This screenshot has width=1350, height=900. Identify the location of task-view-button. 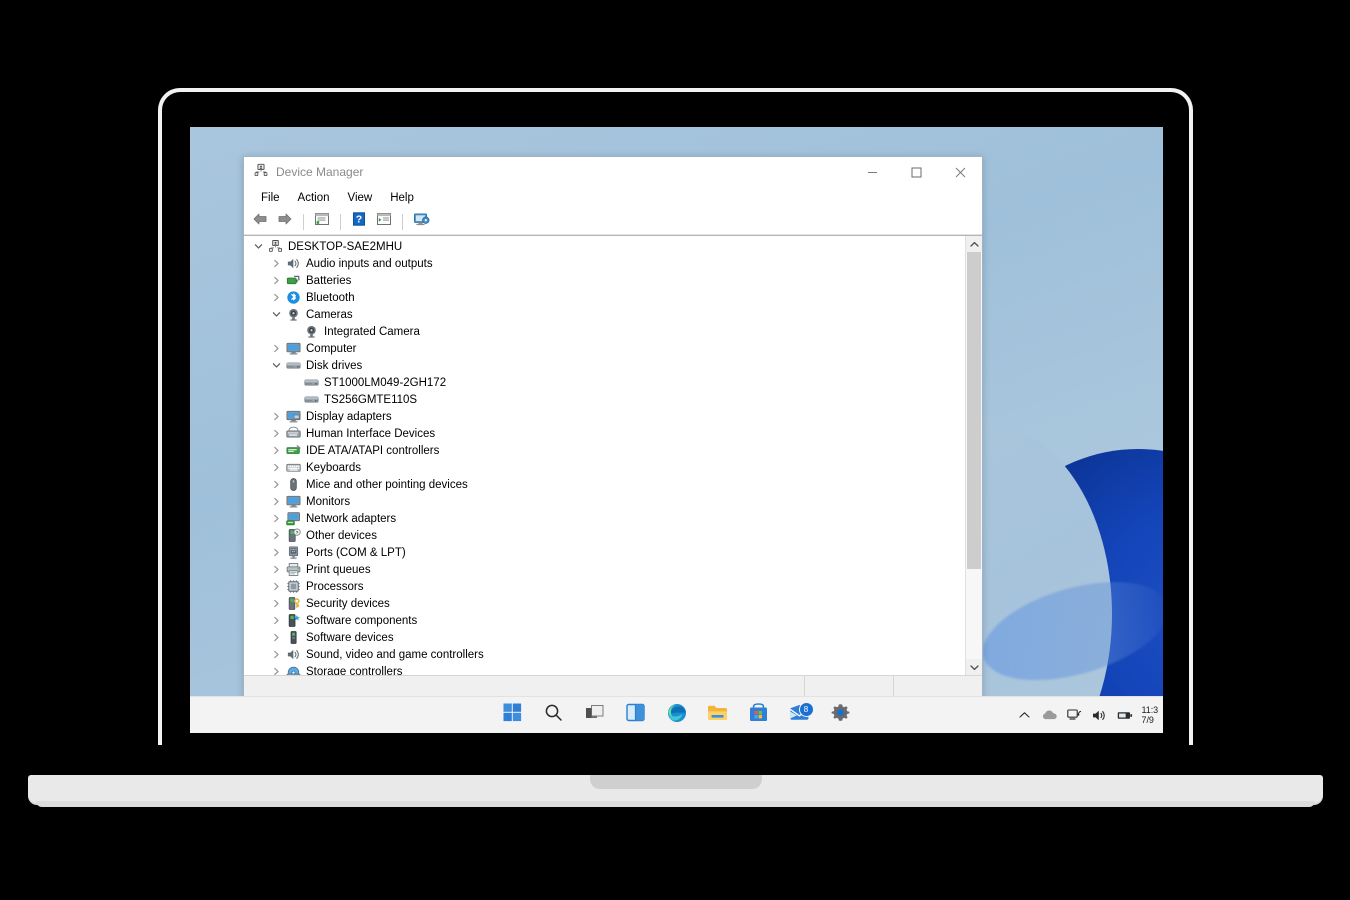
(595, 715).